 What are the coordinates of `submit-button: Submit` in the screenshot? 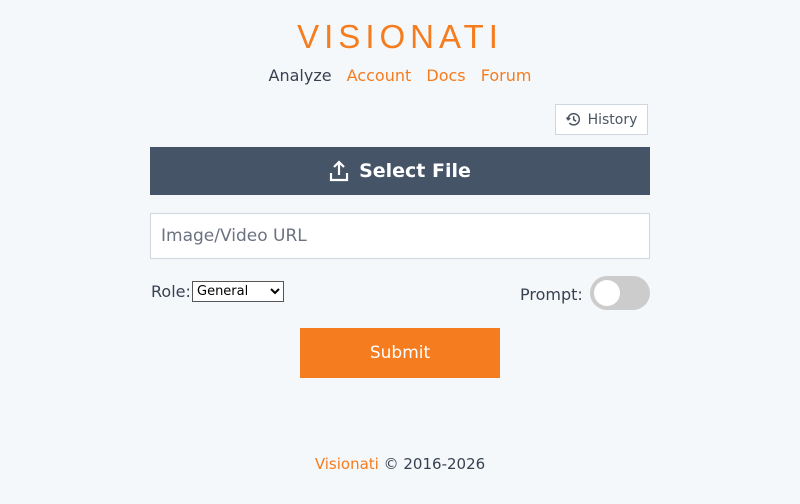 It's located at (400, 353).